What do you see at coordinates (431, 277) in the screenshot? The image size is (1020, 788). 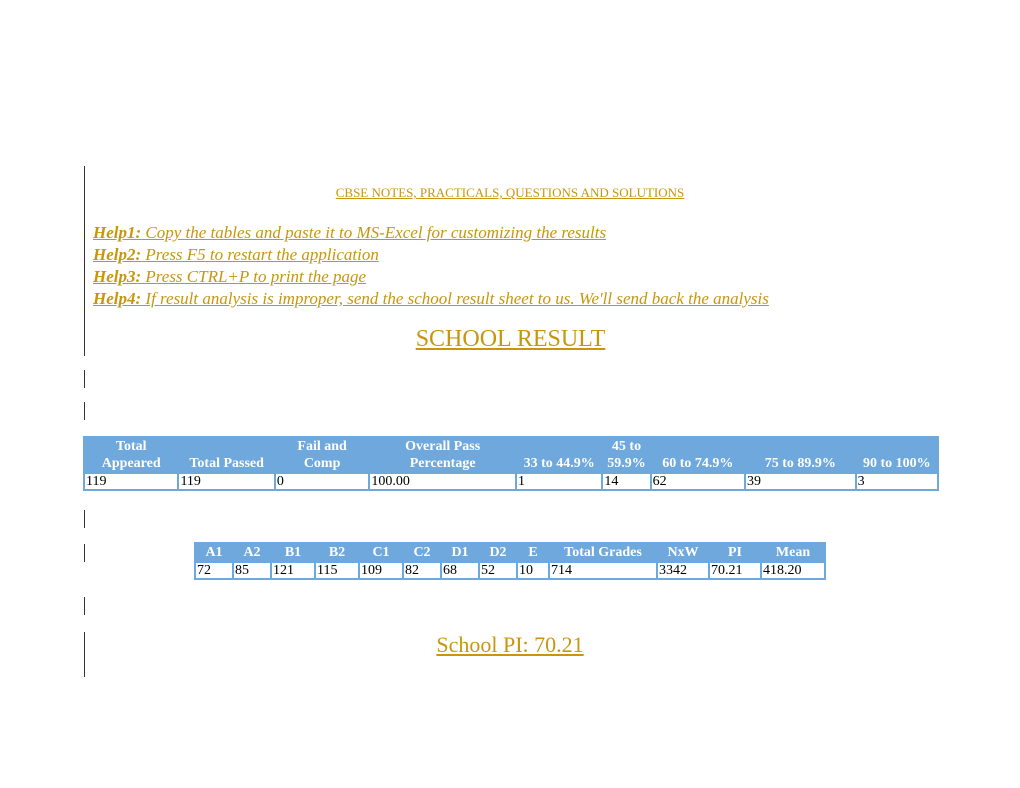 I see `help-item: Help3: Press CTRL+P to print the page` at bounding box center [431, 277].